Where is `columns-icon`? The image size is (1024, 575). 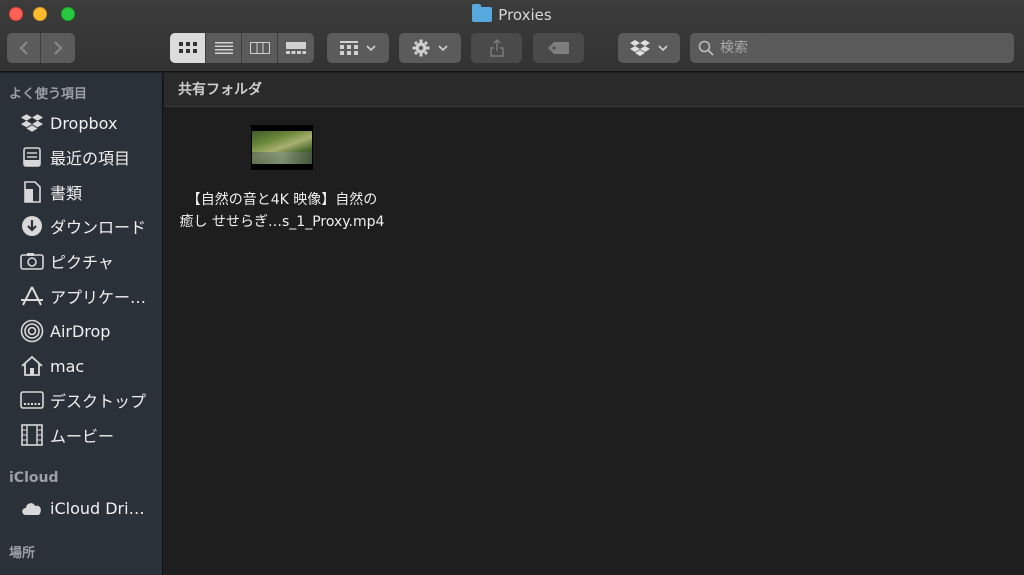 columns-icon is located at coordinates (259, 48).